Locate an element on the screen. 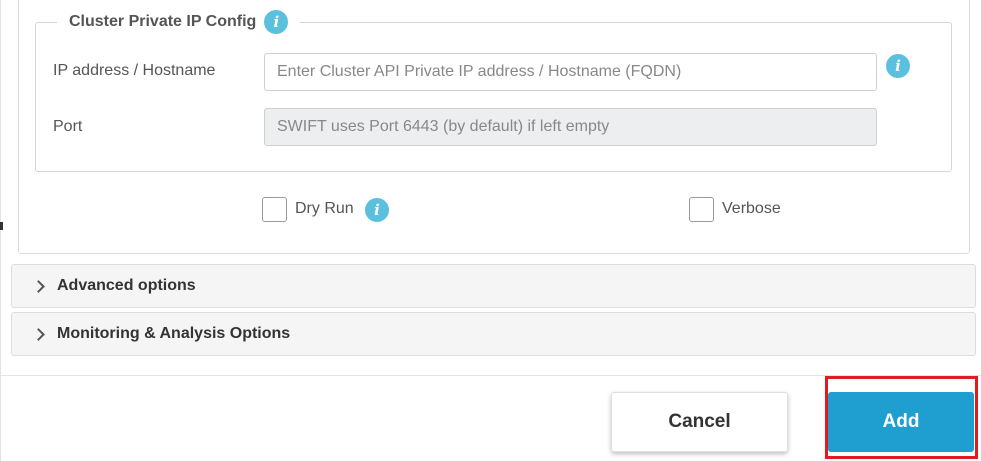  verbose-label: Verbose is located at coordinates (751, 209).